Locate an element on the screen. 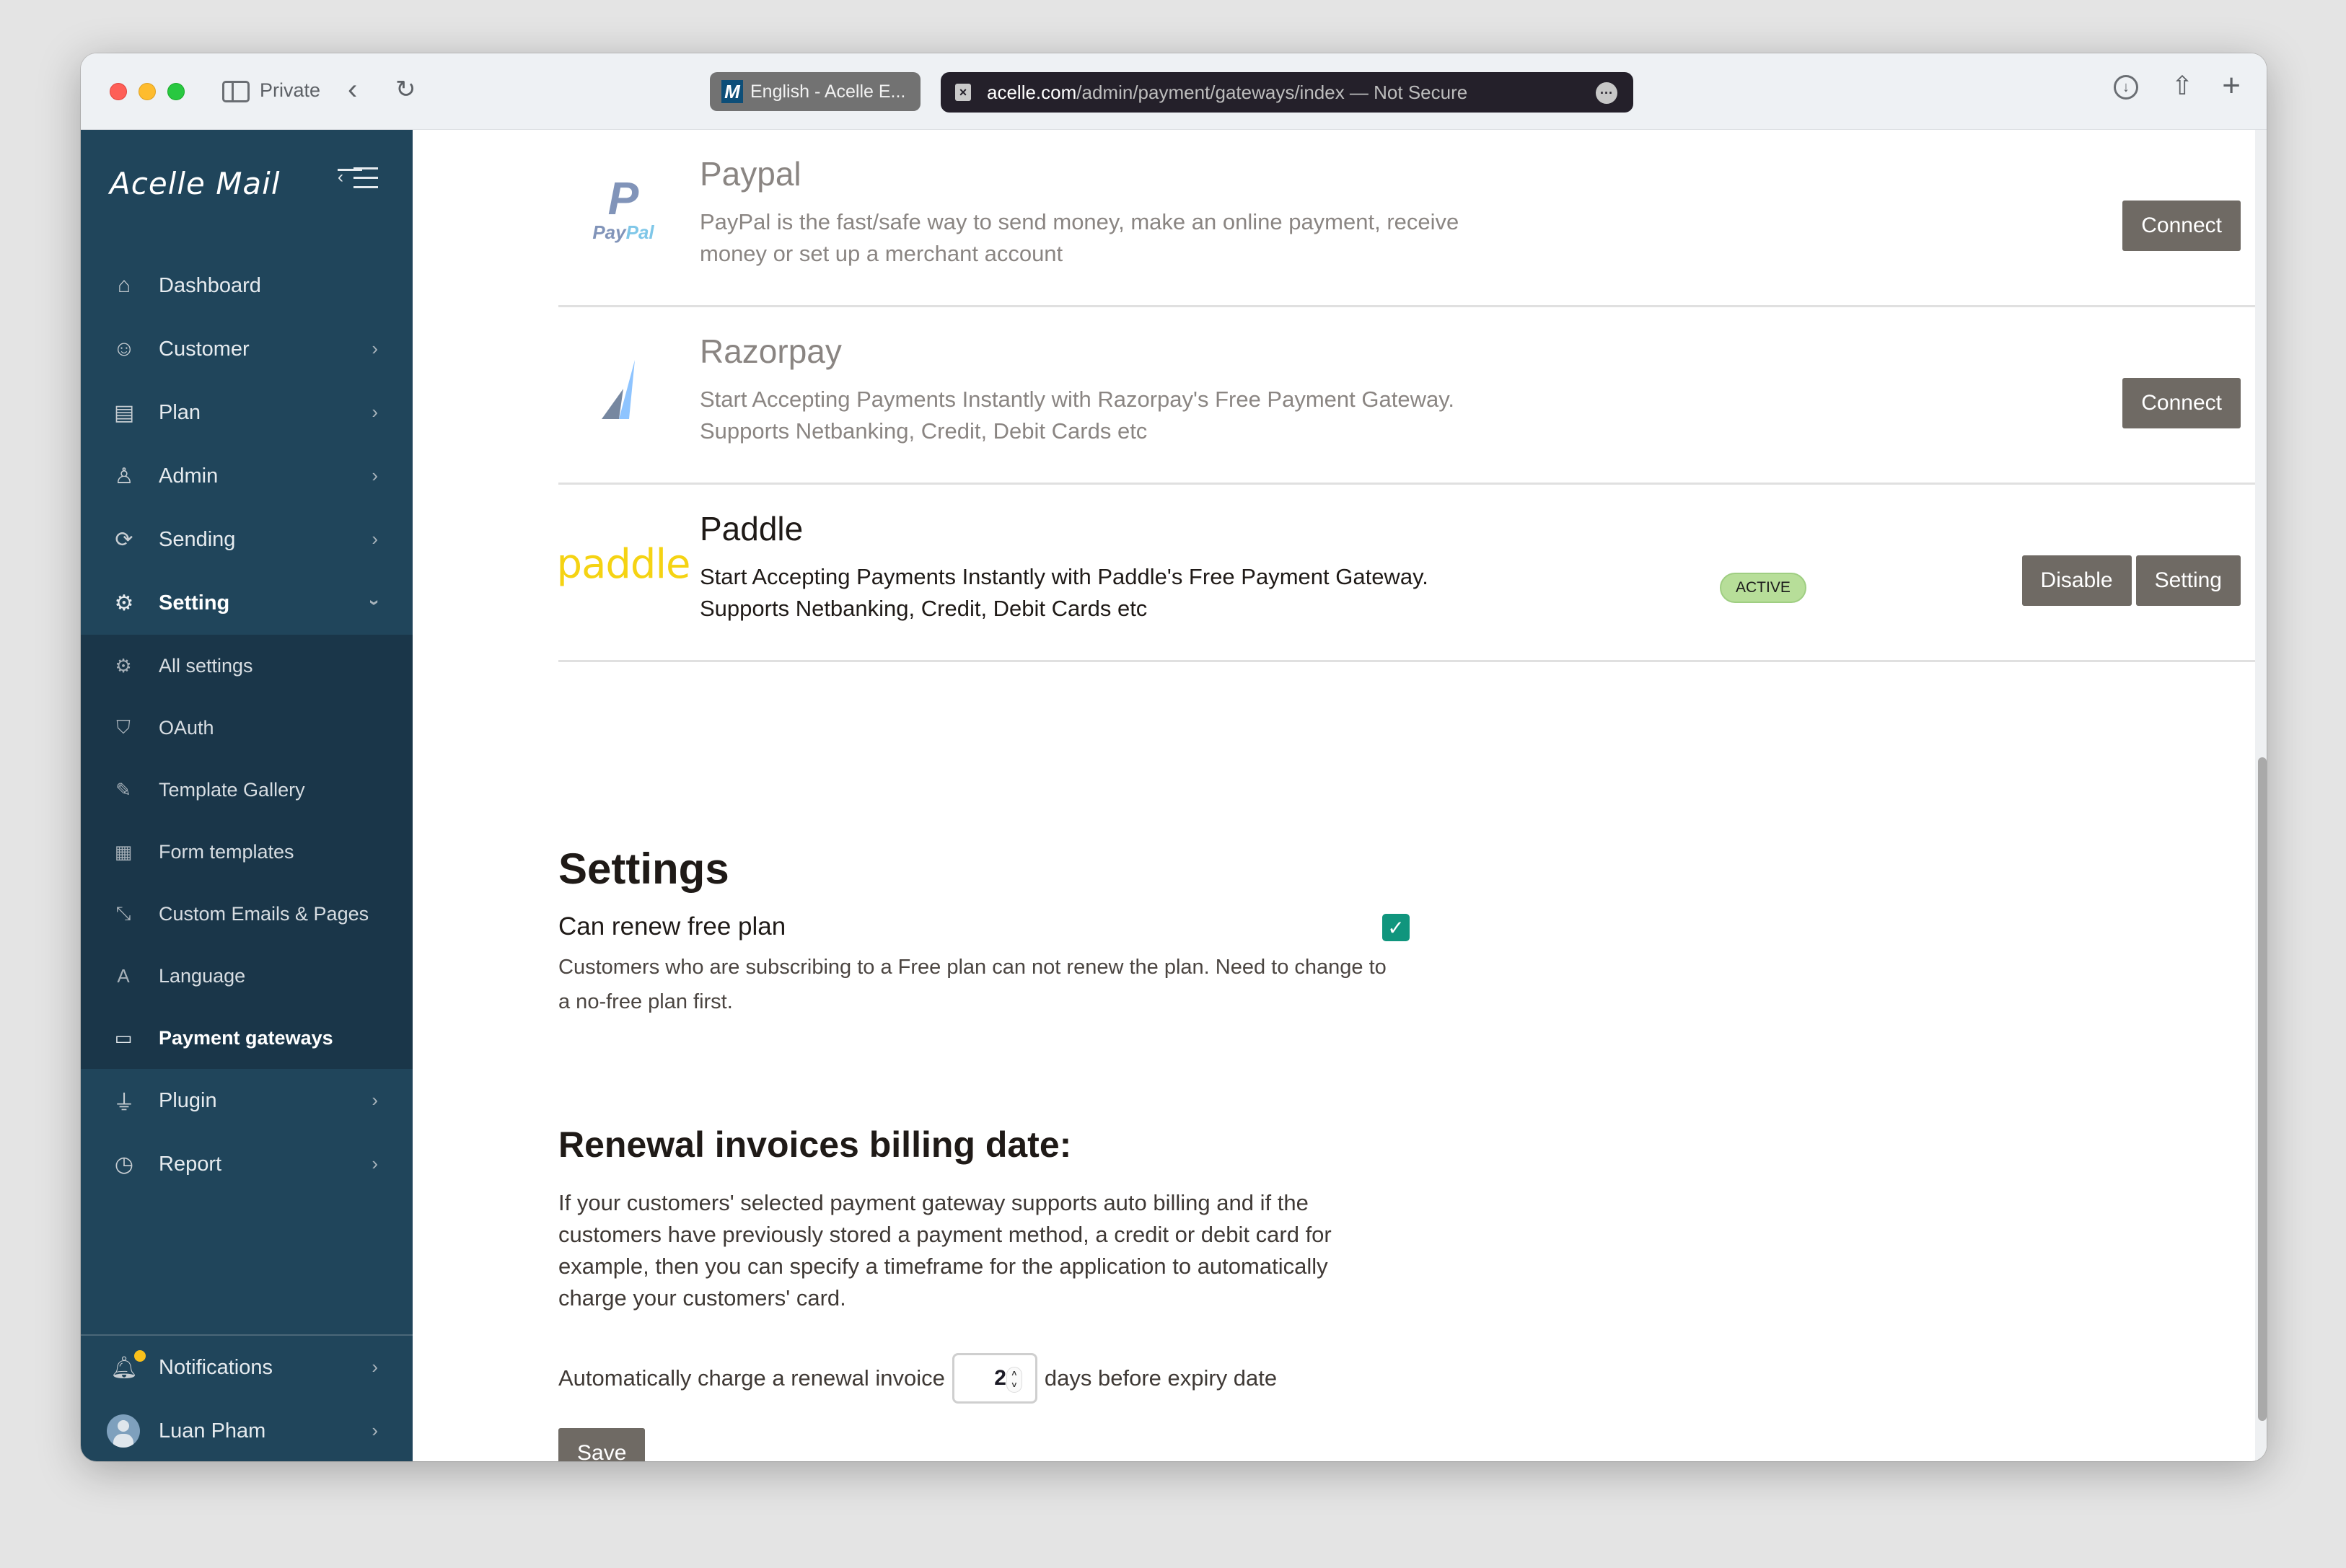 The width and height of the screenshot is (2346, 1568). gateway-name: Paddle is located at coordinates (752, 528).